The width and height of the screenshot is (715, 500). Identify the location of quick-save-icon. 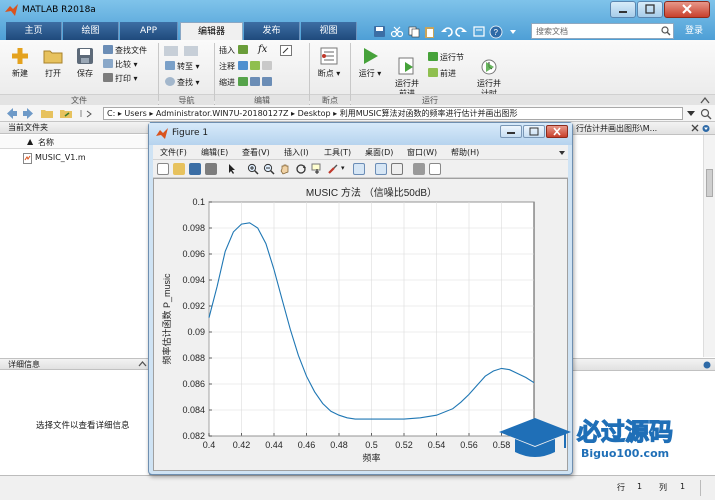
(379, 31).